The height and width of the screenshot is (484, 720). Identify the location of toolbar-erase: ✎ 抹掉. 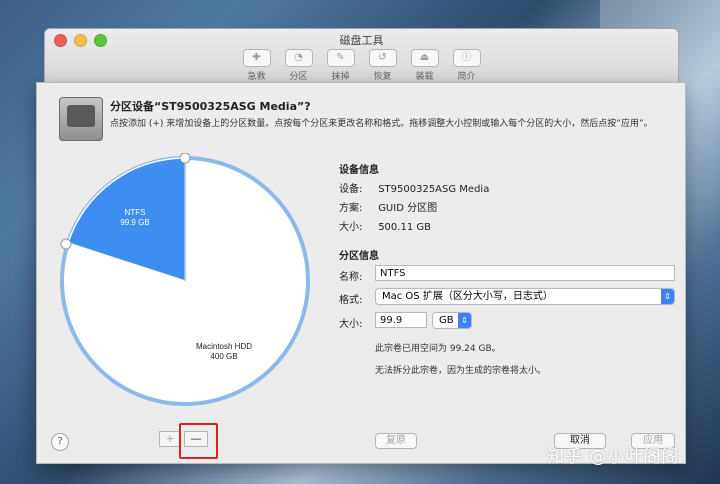
(340, 65).